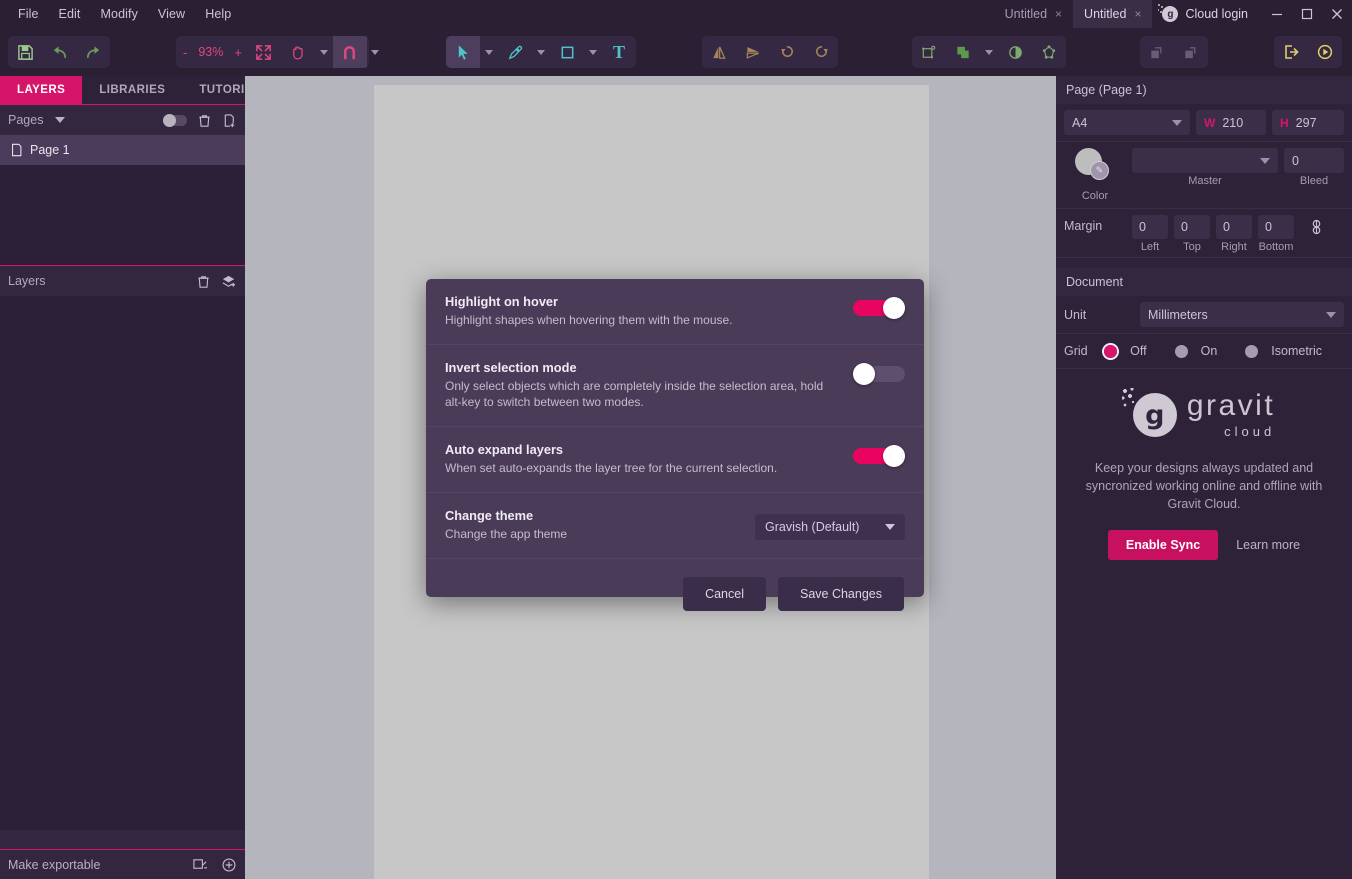 This screenshot has height=879, width=1352. Describe the element at coordinates (830, 527) in the screenshot. I see `theme-select: Gravish (Default)` at that location.